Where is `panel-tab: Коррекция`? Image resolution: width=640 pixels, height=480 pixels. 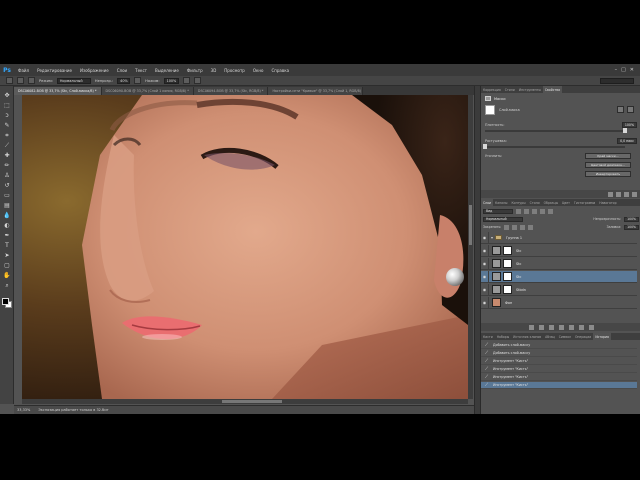 panel-tab: Коррекция is located at coordinates (492, 89).